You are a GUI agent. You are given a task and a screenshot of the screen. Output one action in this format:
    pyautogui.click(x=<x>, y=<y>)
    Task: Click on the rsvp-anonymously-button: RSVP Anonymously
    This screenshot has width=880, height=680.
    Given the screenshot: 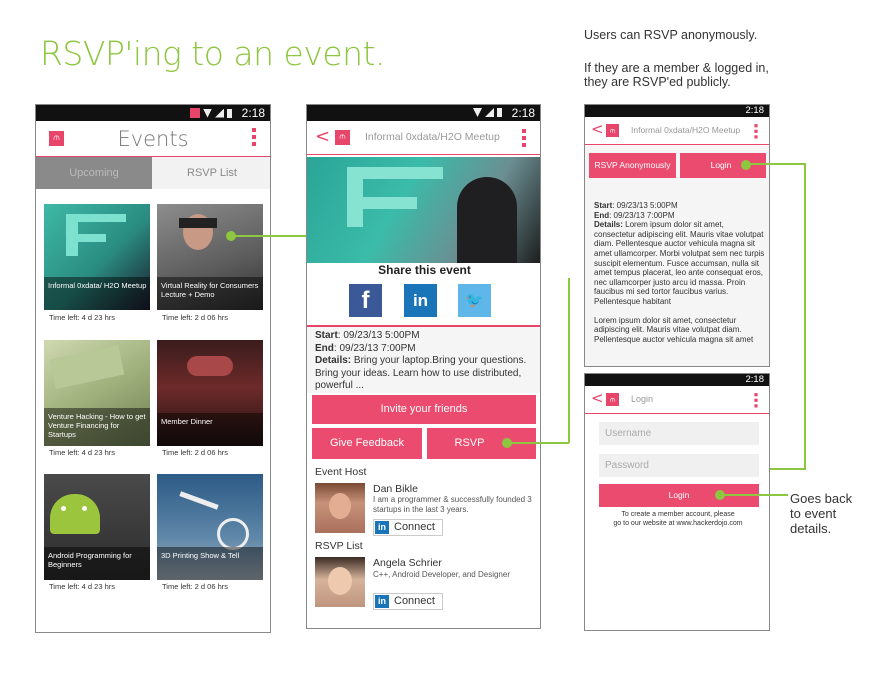 What is the action you would take?
    pyautogui.click(x=632, y=165)
    